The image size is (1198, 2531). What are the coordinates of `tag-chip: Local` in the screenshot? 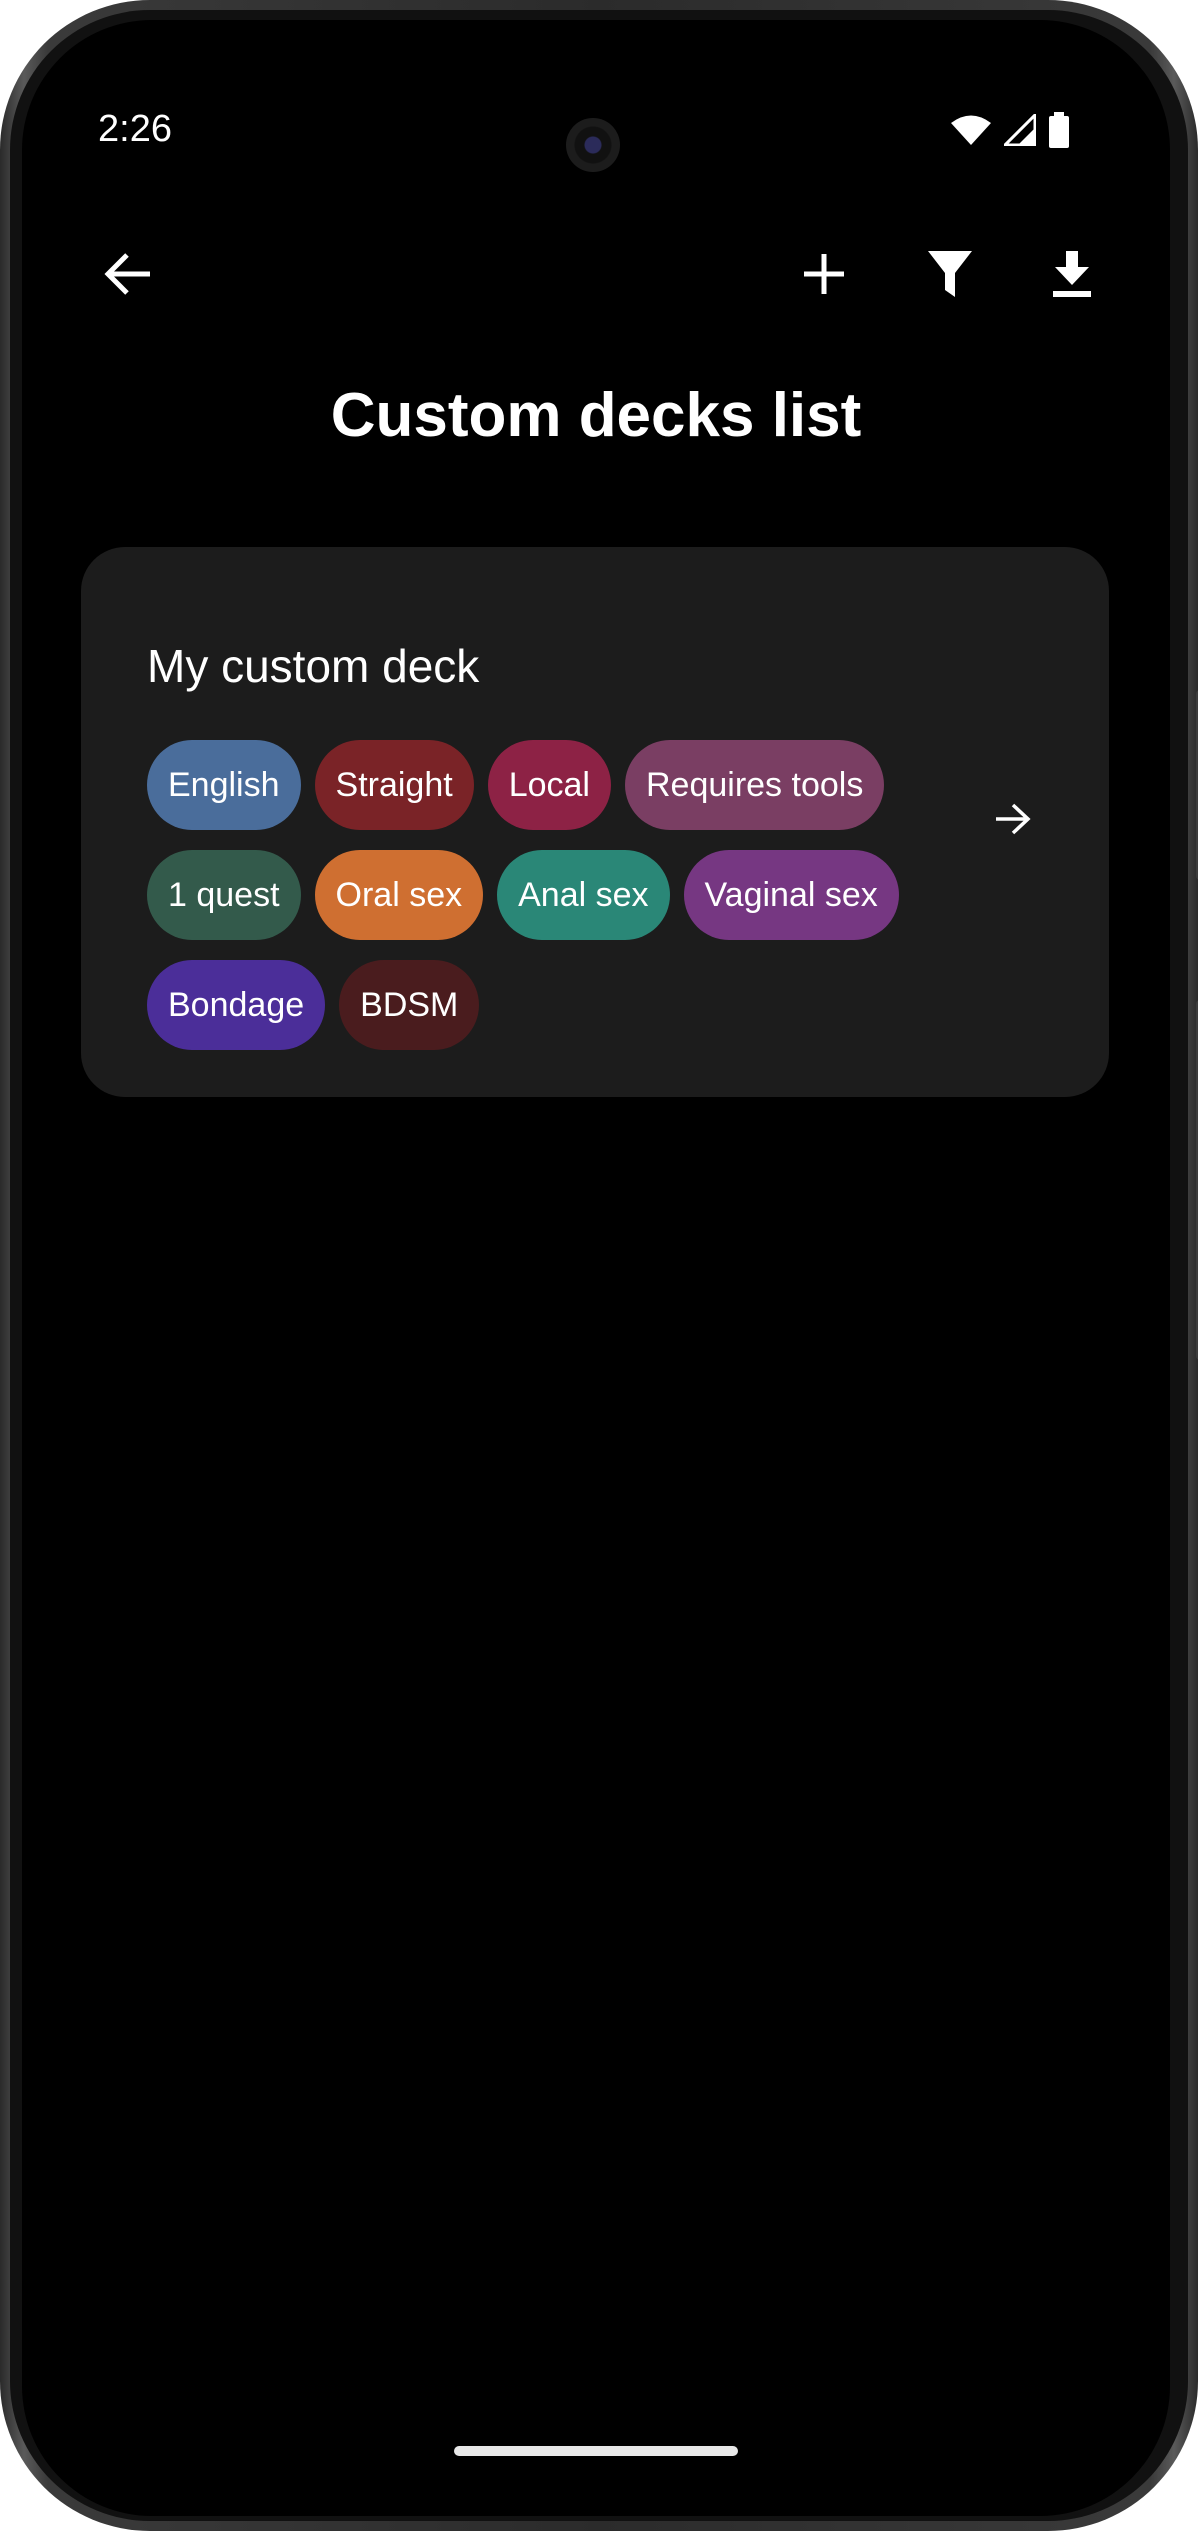 It's located at (549, 785).